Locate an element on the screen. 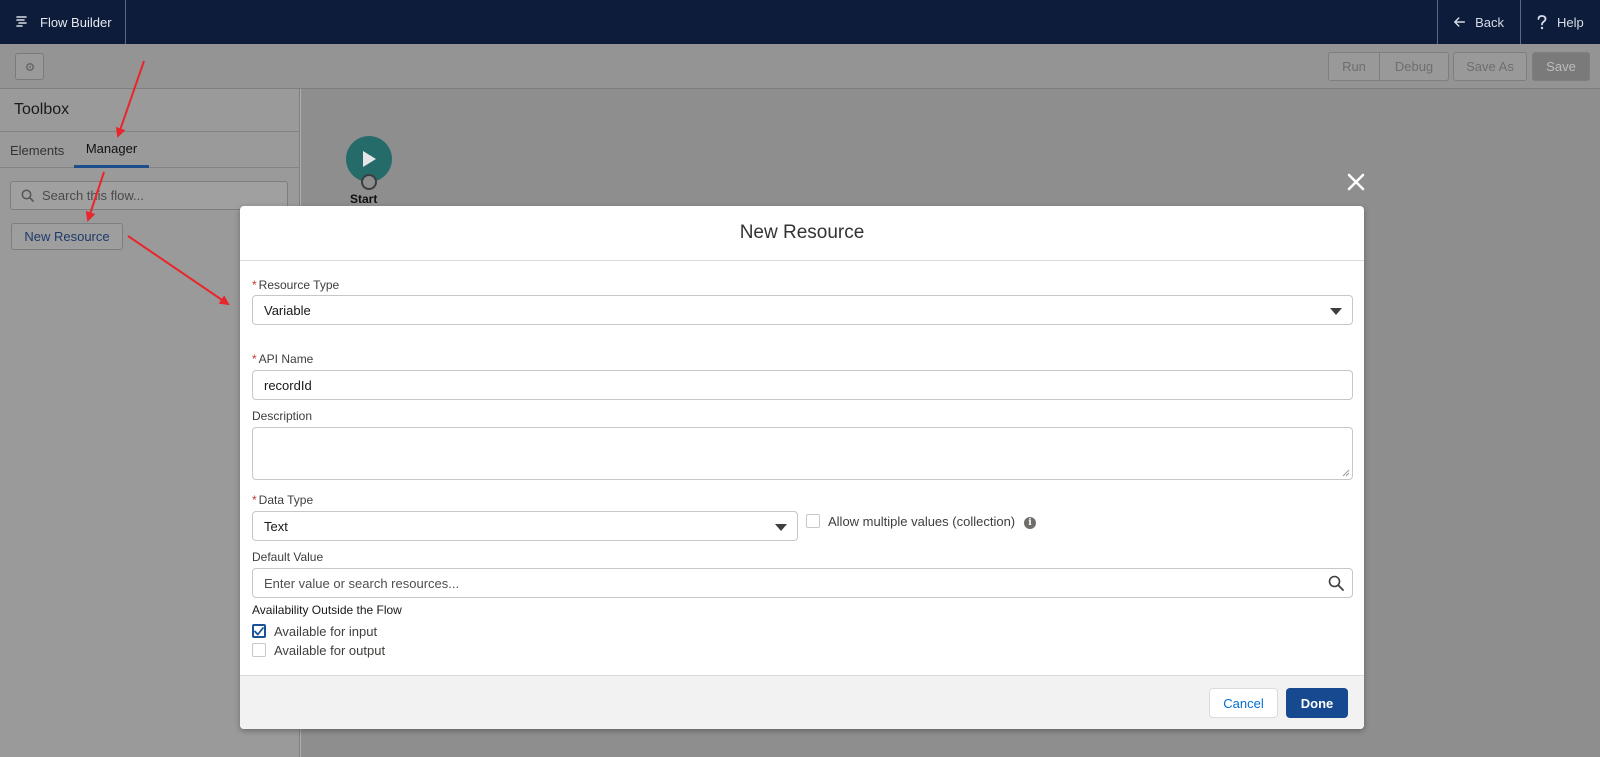 The width and height of the screenshot is (1600, 757). arrow-left-icon is located at coordinates (1460, 22).